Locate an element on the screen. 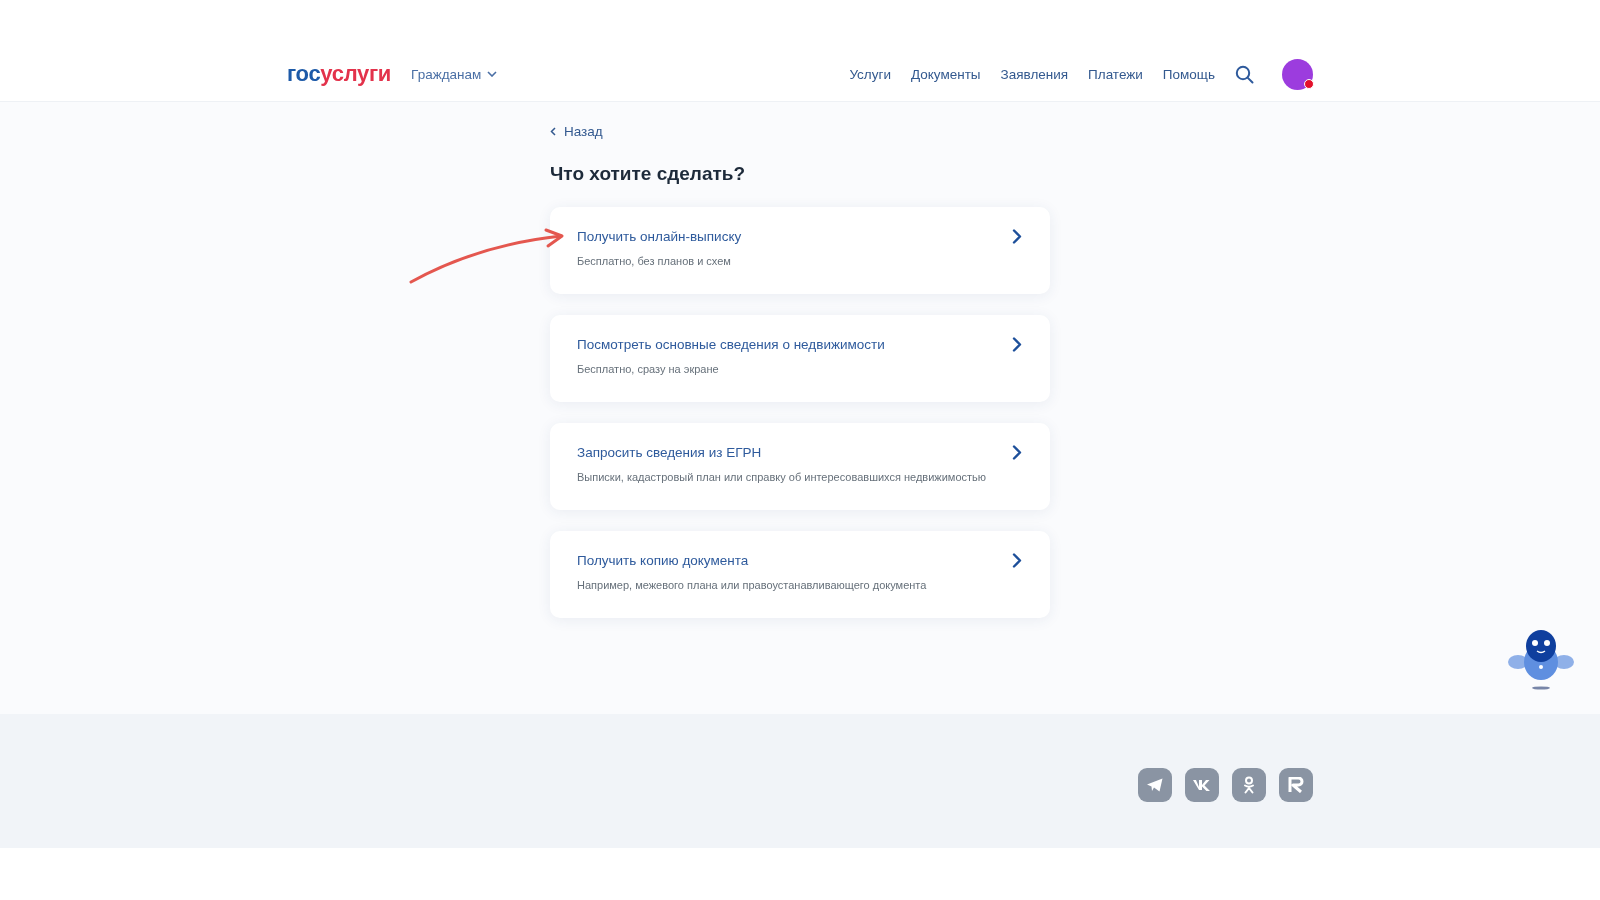  page-title: Что хотите сделать? is located at coordinates (648, 174).